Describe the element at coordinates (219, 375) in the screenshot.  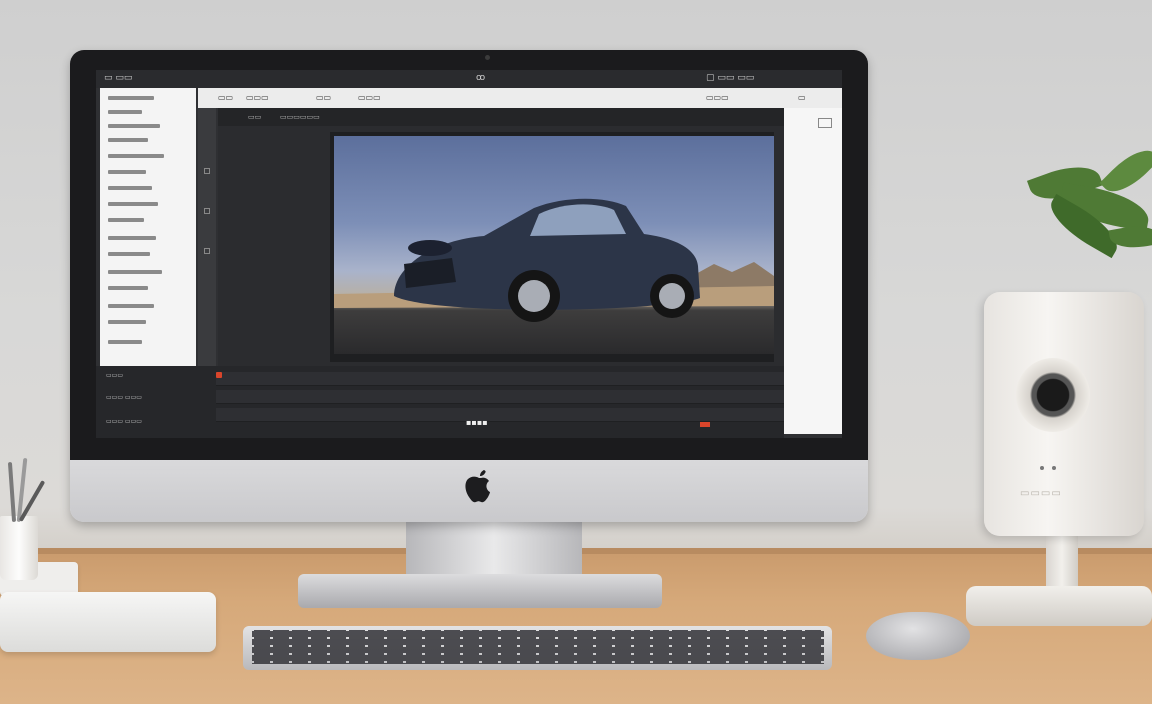
I see `record-icon` at that location.